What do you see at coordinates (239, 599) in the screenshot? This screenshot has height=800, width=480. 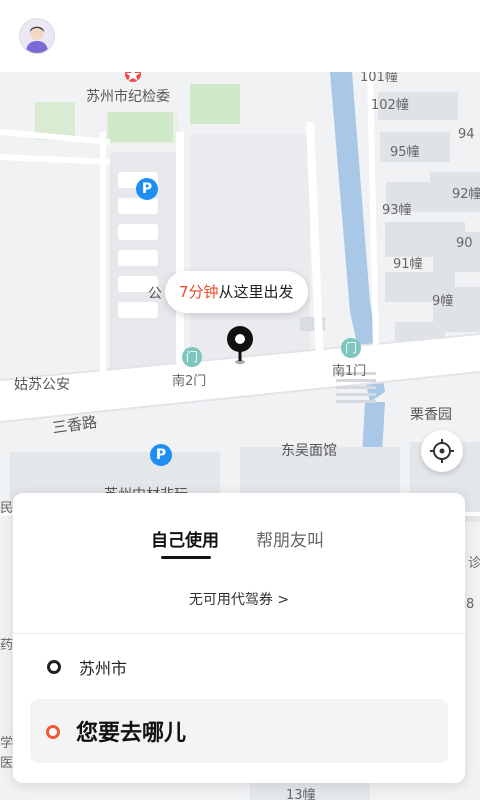 I see `coupon-link: 无可用代驾券 >` at bounding box center [239, 599].